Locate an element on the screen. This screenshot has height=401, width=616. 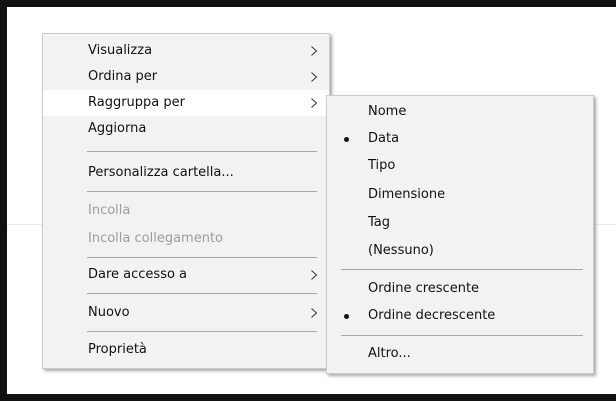
menu-item-incolla-collegamento: Incolla collegamento is located at coordinates (186, 239).